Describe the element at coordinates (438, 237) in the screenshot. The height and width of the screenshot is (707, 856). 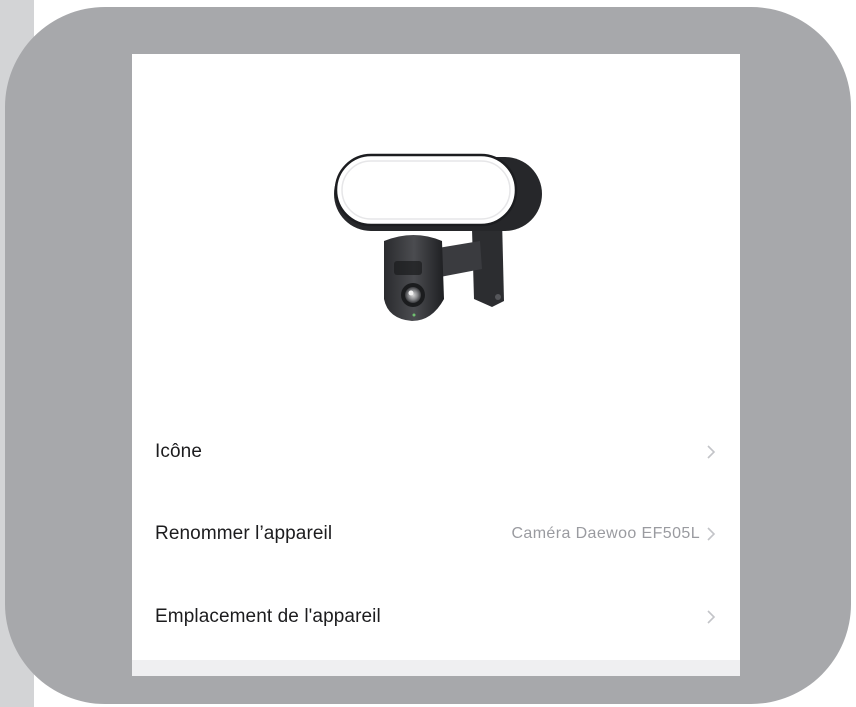
I see `floodlight-camera-image` at that location.